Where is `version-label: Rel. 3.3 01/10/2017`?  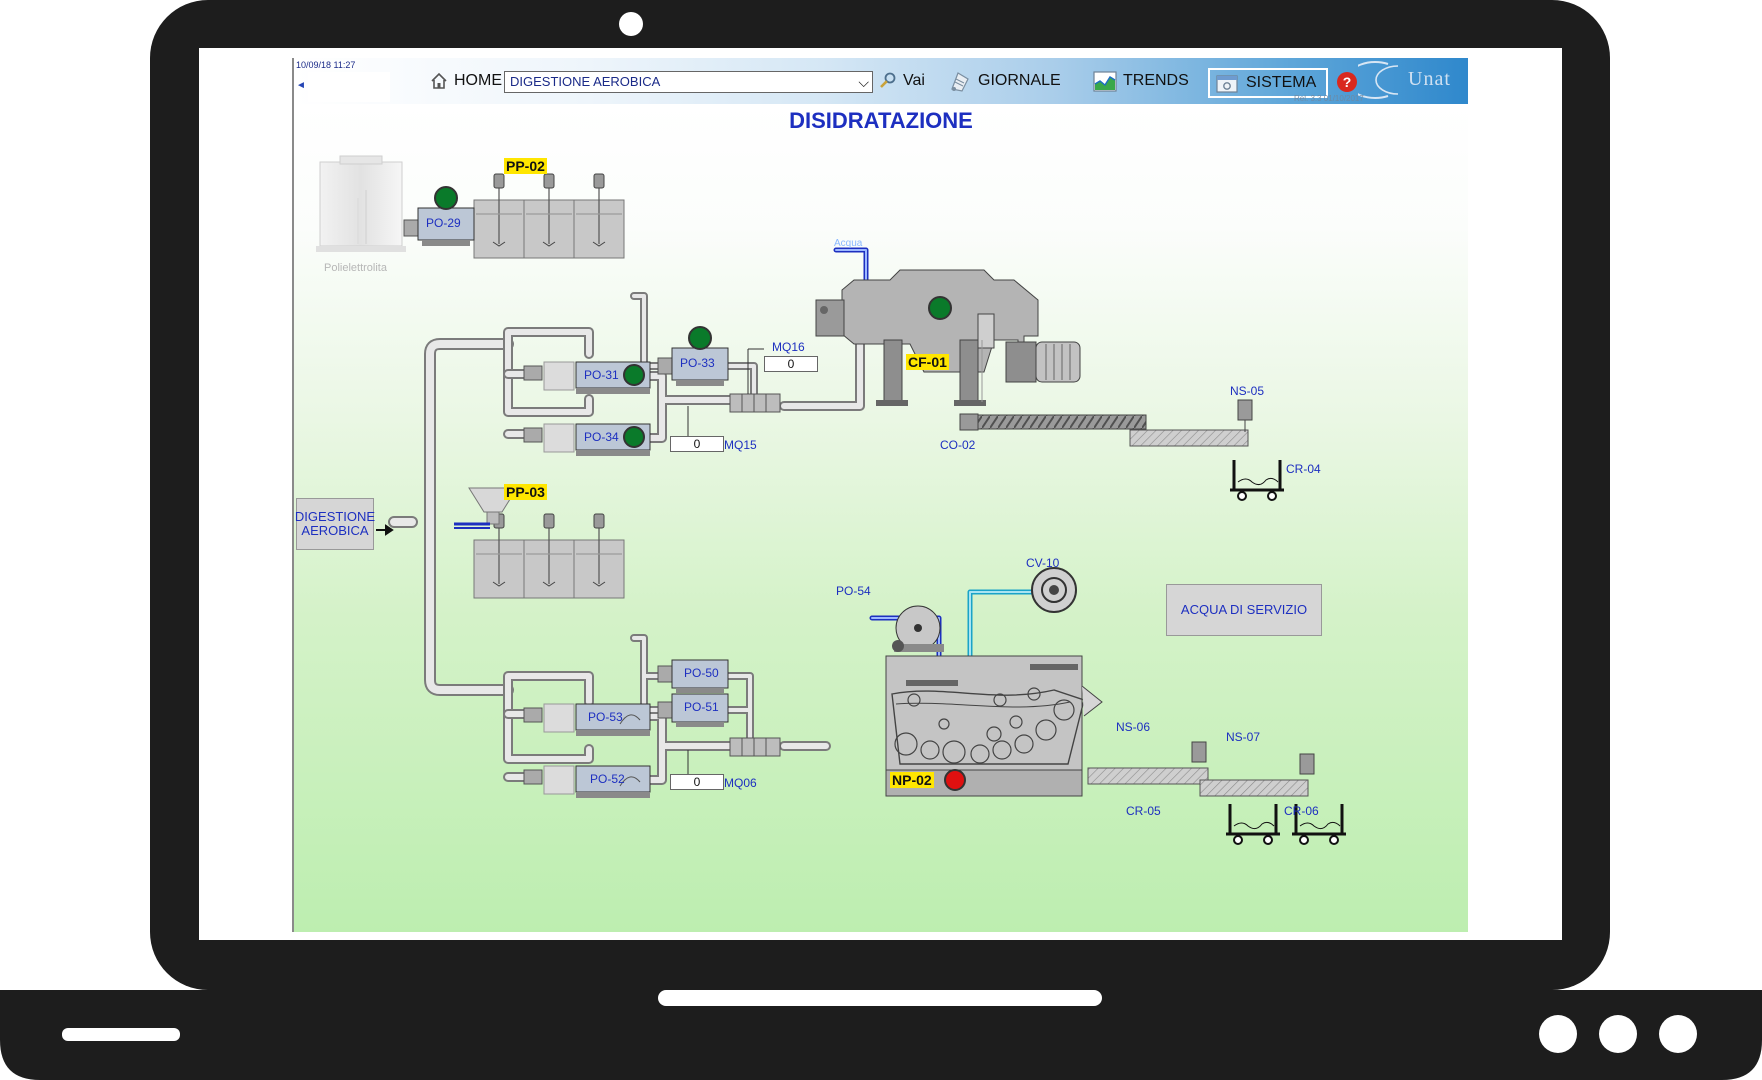
version-label: Rel. 3.3 01/10/2017 is located at coordinates (1329, 98).